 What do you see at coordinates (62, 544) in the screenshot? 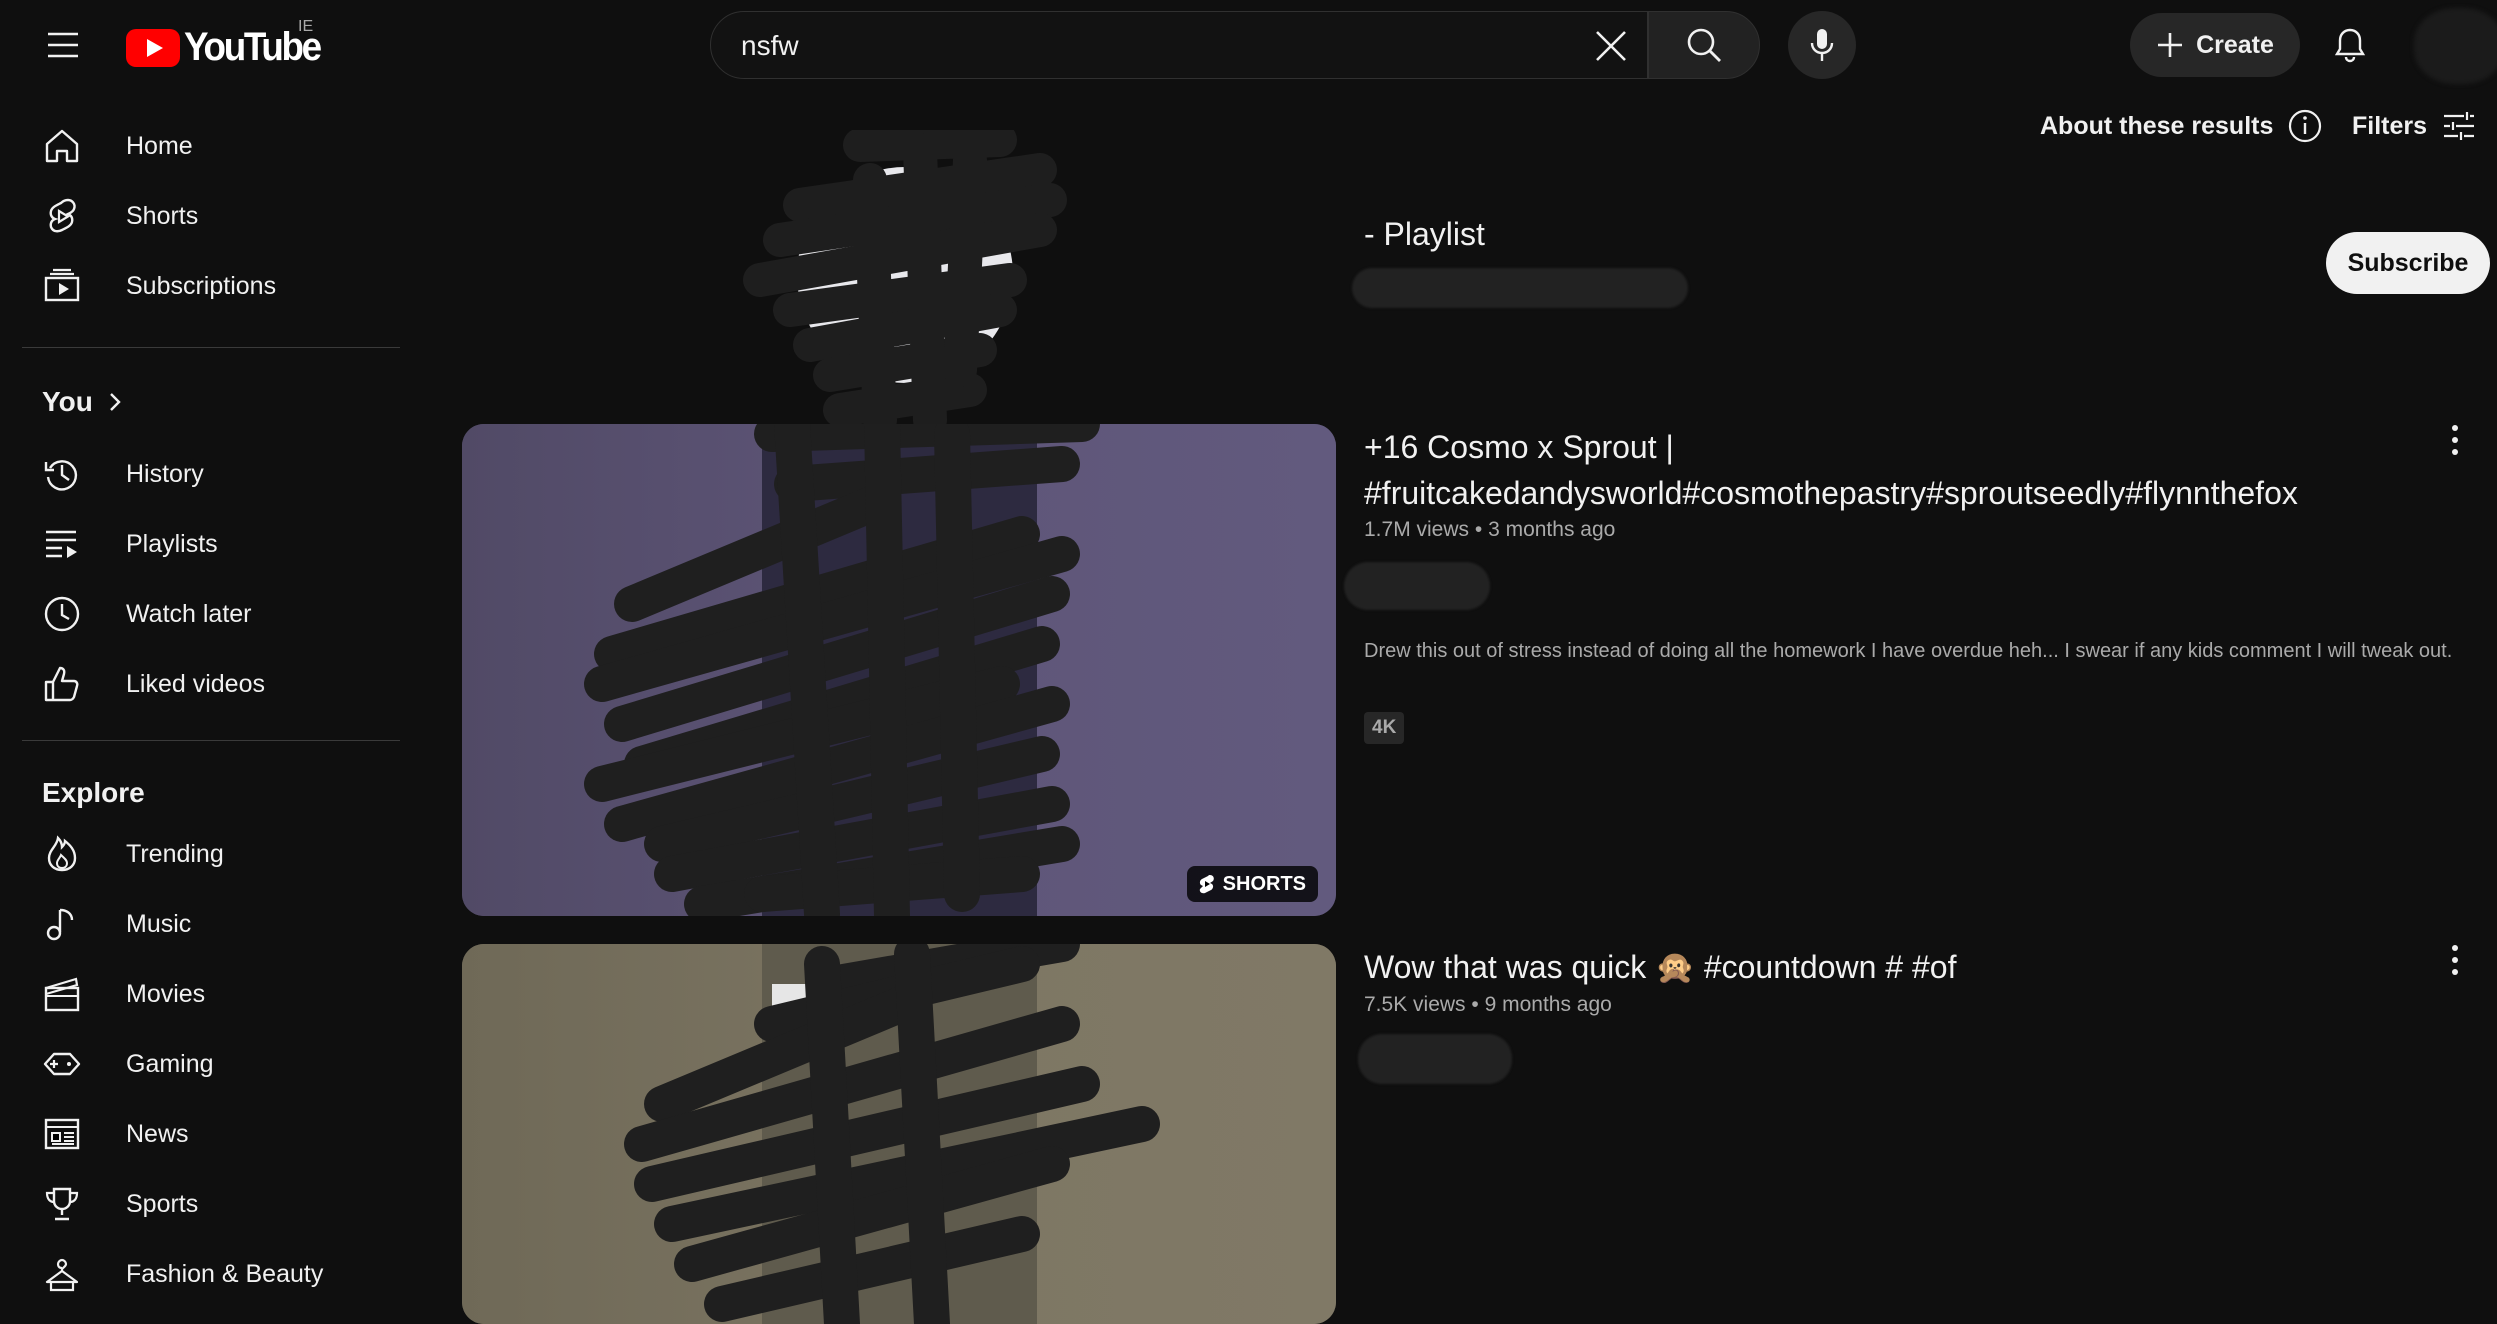
I see `playlists-icon` at bounding box center [62, 544].